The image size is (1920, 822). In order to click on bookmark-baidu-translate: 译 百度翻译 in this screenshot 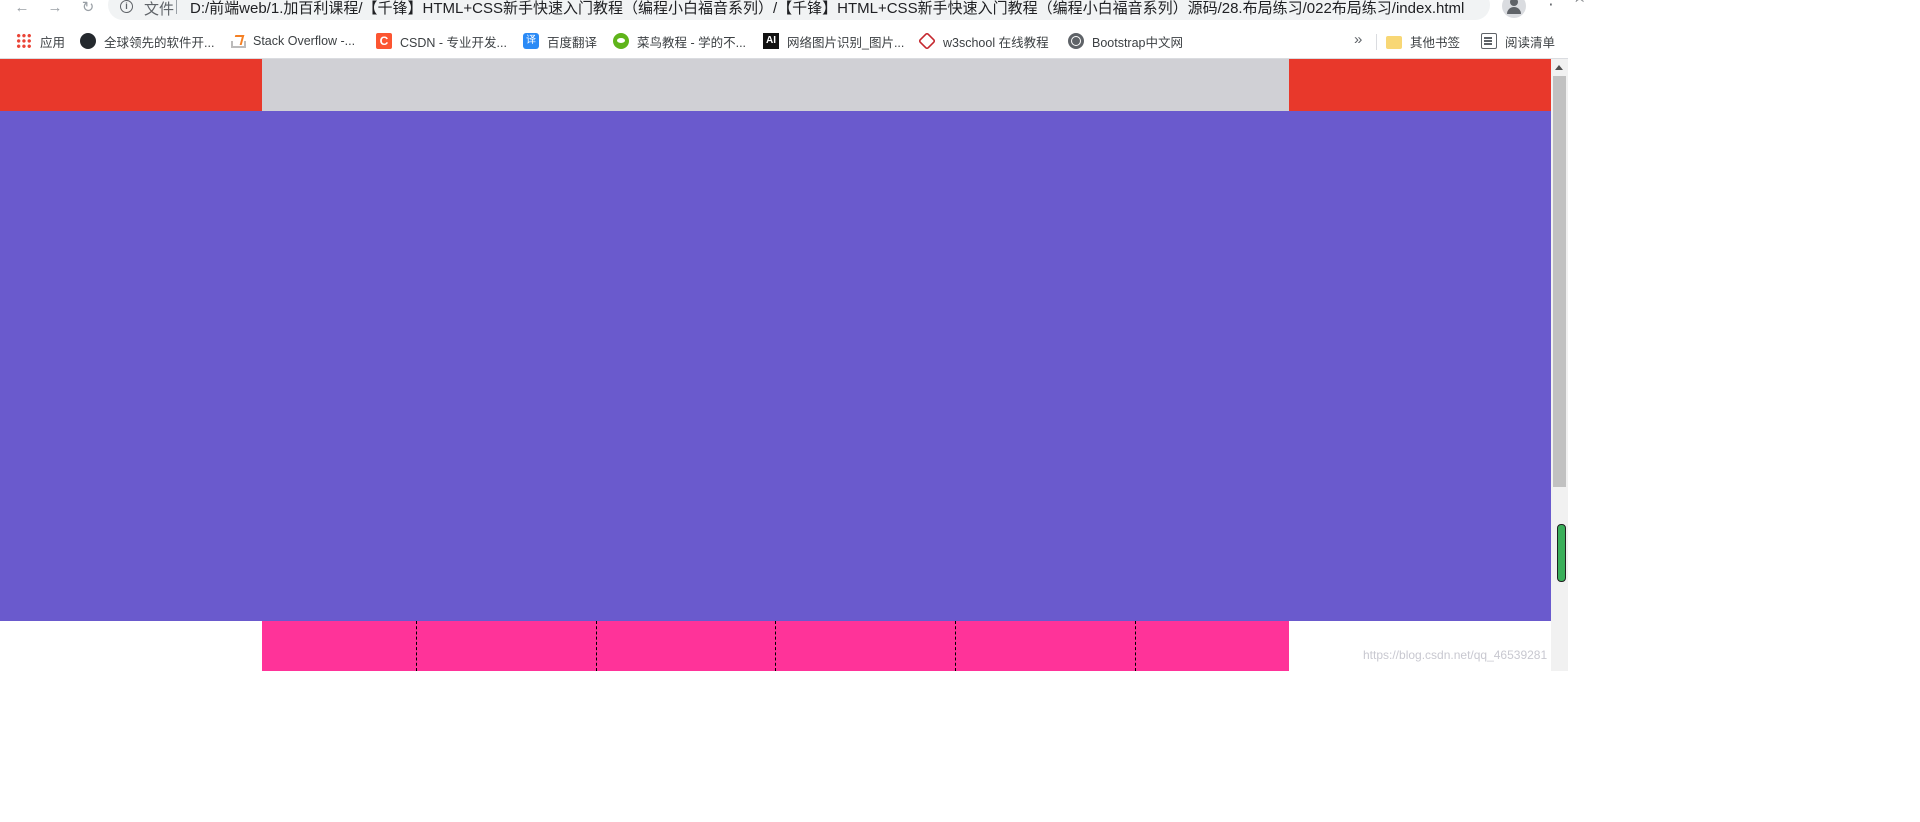, I will do `click(560, 41)`.